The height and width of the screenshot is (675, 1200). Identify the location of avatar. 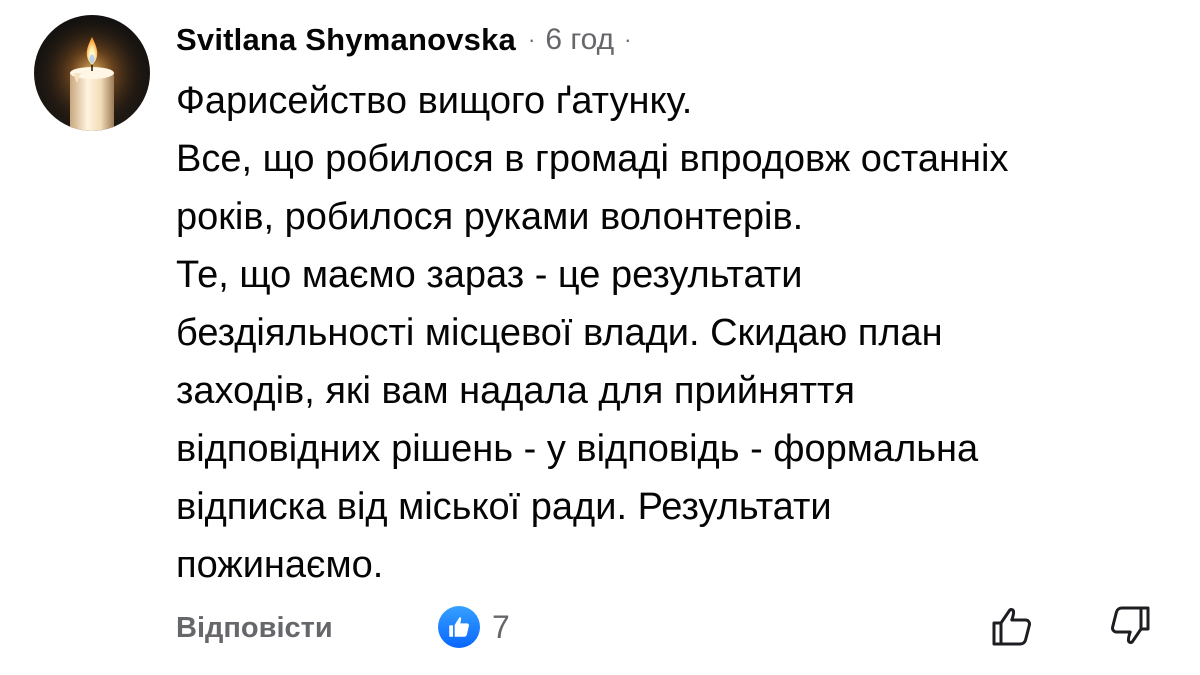
(92, 73).